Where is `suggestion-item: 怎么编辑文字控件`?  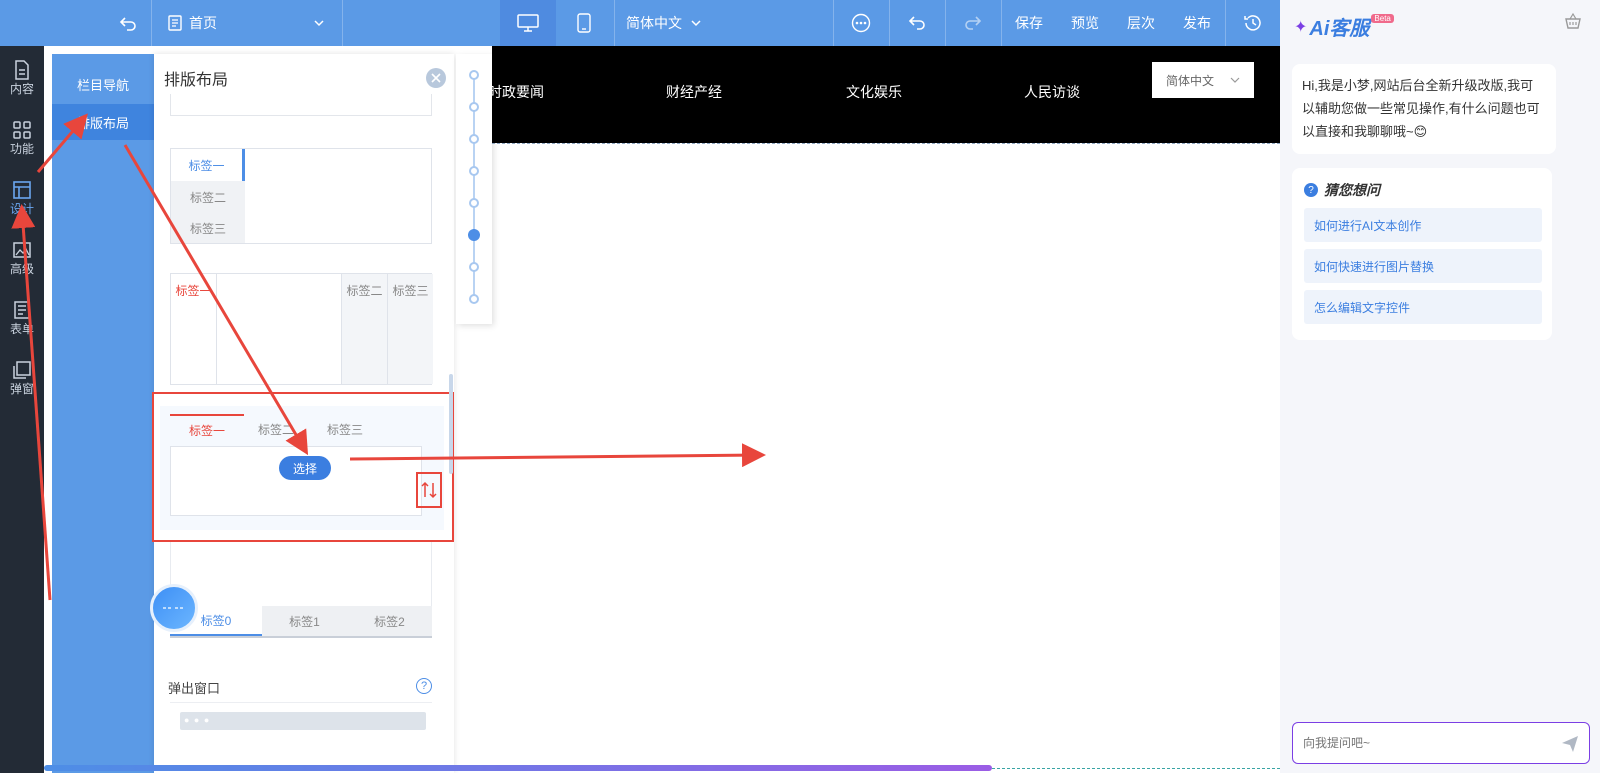 suggestion-item: 怎么编辑文字控件 is located at coordinates (1423, 307).